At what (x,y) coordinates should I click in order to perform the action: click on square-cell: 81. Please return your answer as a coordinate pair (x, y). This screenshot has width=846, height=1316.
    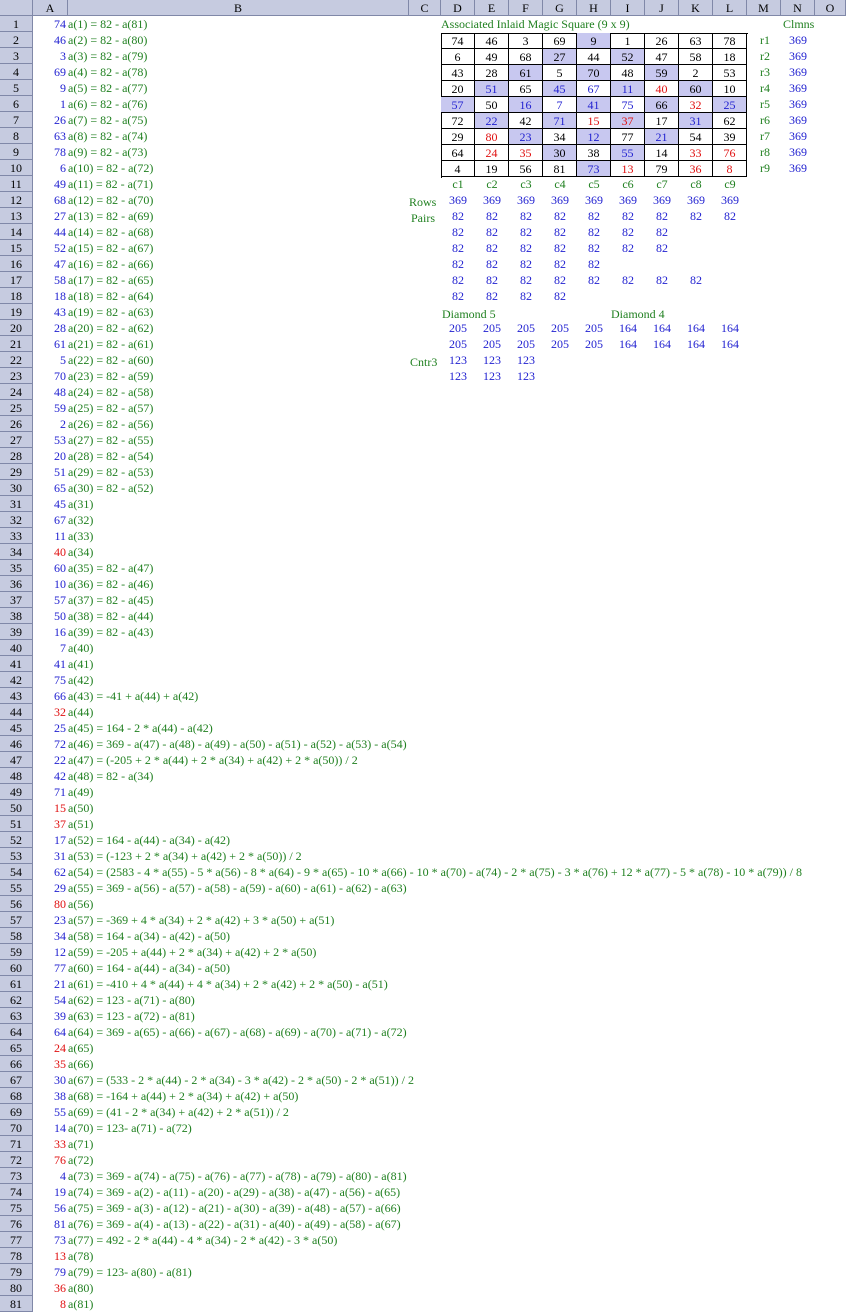
    Looking at the image, I should click on (560, 169).